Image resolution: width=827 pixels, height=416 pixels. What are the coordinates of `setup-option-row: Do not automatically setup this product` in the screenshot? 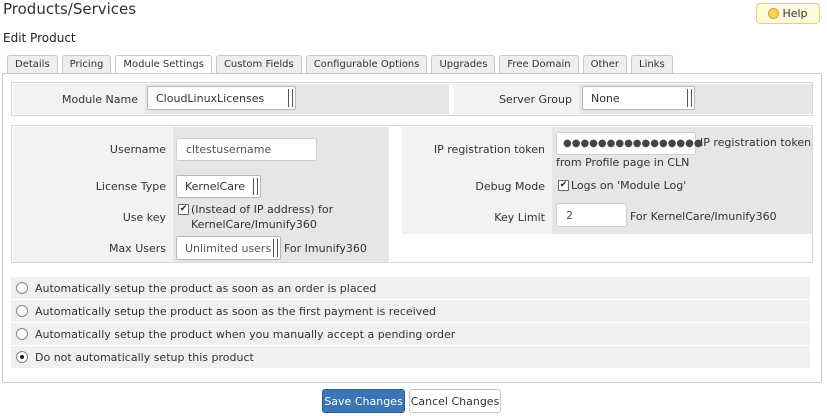 It's located at (410, 357).